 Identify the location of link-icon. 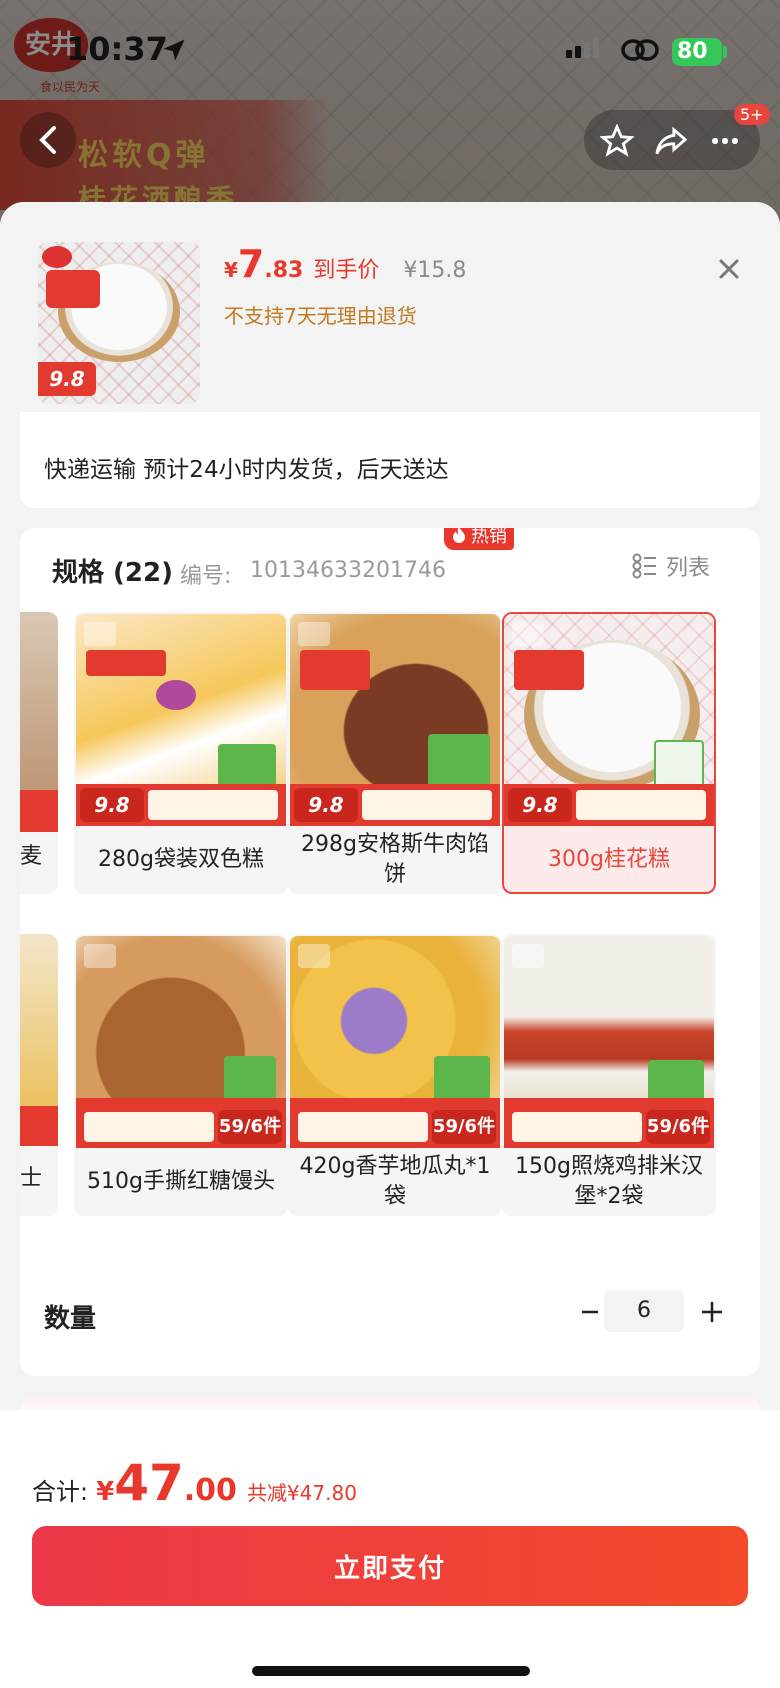
(640, 50).